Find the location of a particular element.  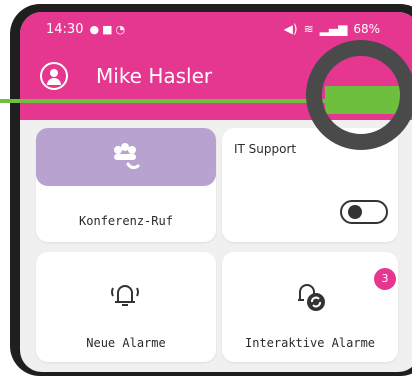

sound-icon: ◀) is located at coordinates (290, 29).